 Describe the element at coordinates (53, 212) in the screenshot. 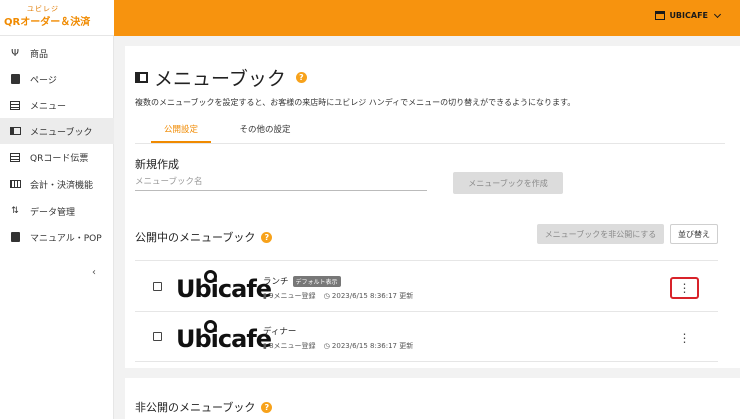

I see `sidebar-item-label: データ管理` at that location.